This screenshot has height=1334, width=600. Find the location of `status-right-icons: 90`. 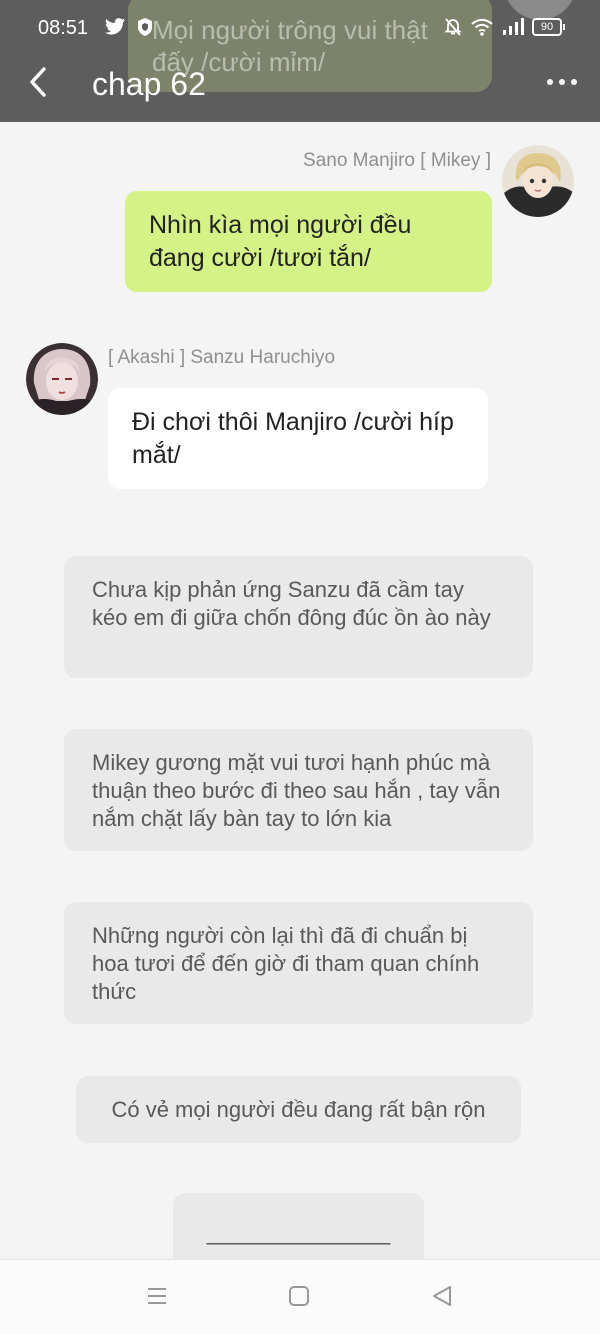

status-right-icons: 90 is located at coordinates (504, 27).